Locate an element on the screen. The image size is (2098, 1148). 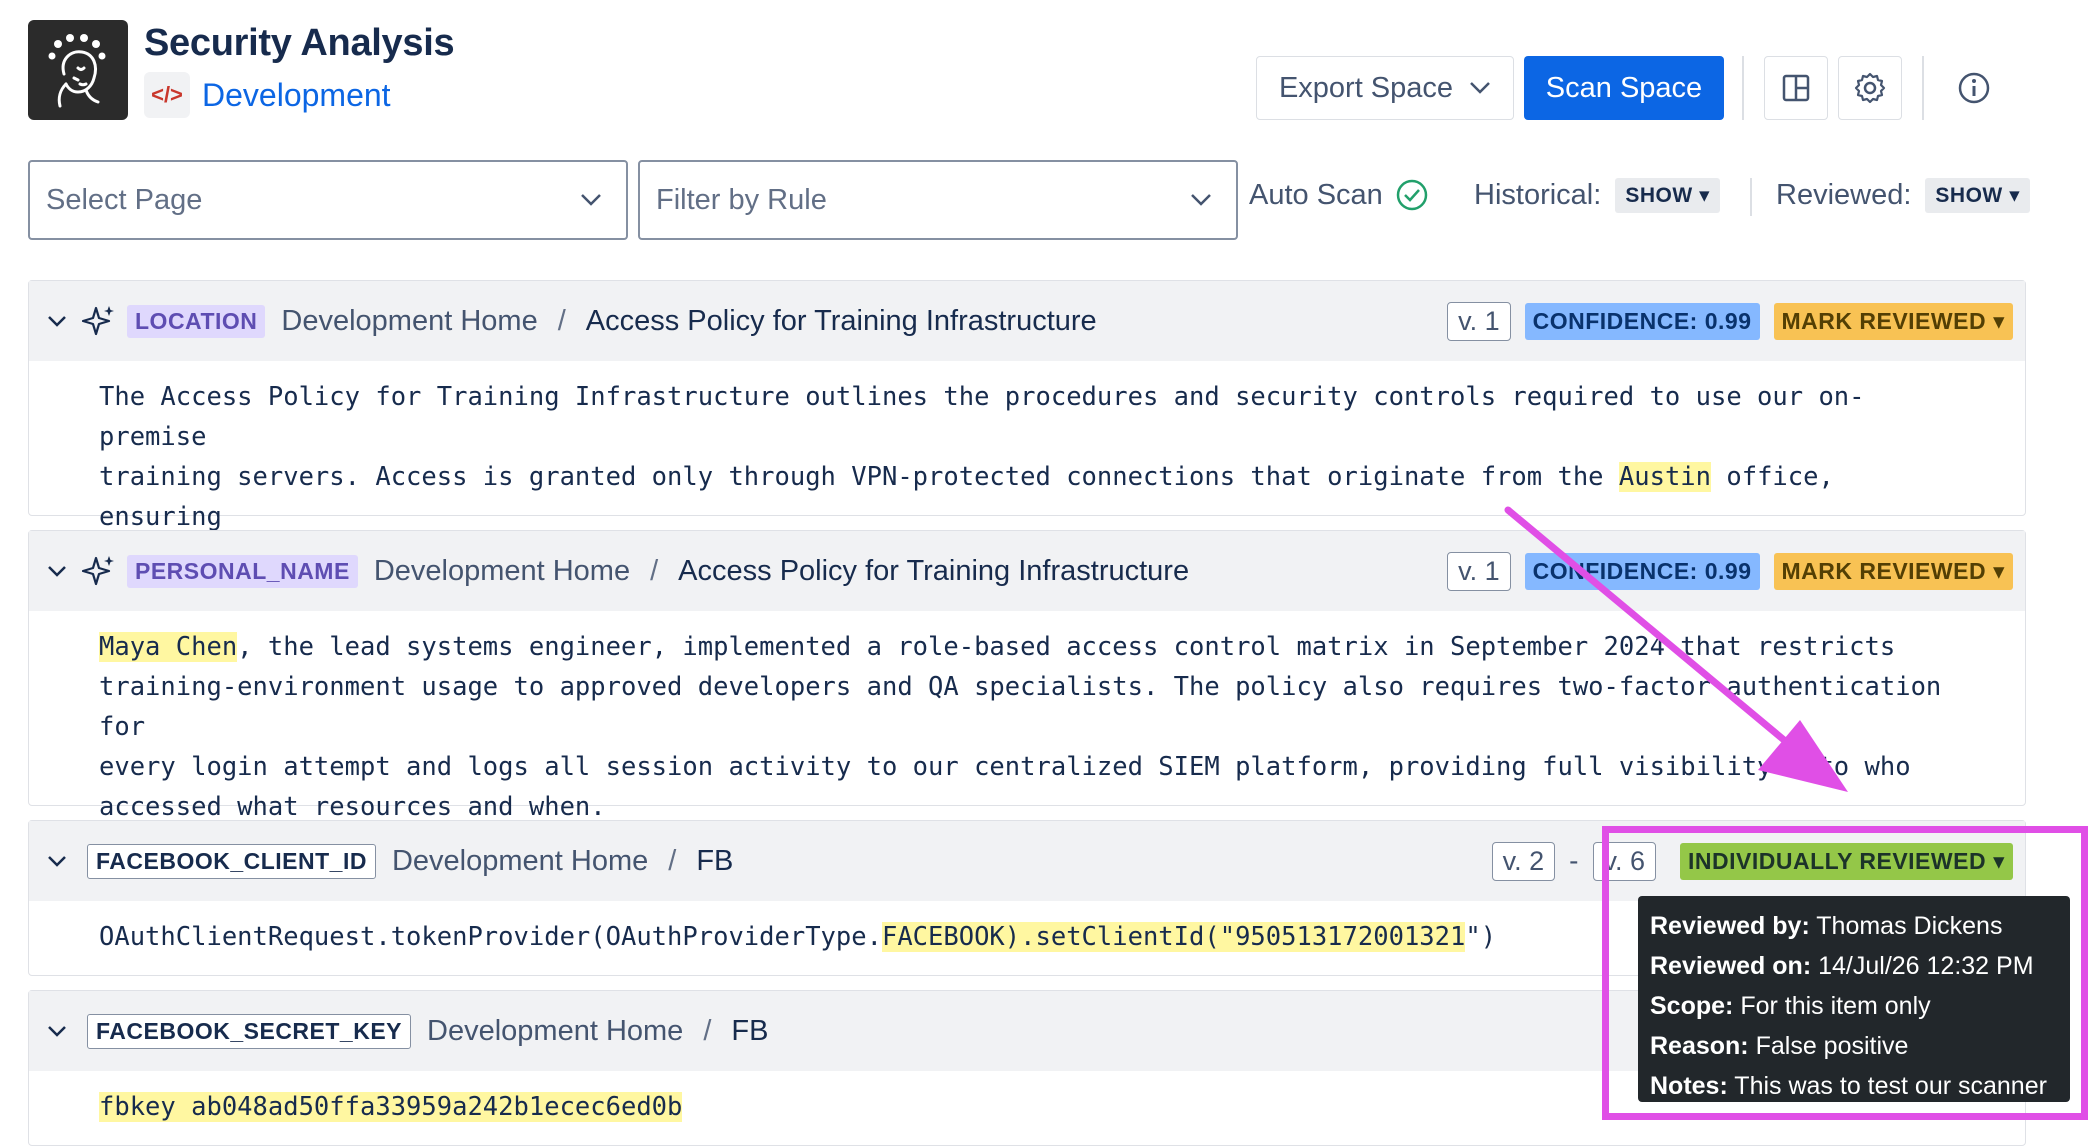
settings-button is located at coordinates (1870, 88).